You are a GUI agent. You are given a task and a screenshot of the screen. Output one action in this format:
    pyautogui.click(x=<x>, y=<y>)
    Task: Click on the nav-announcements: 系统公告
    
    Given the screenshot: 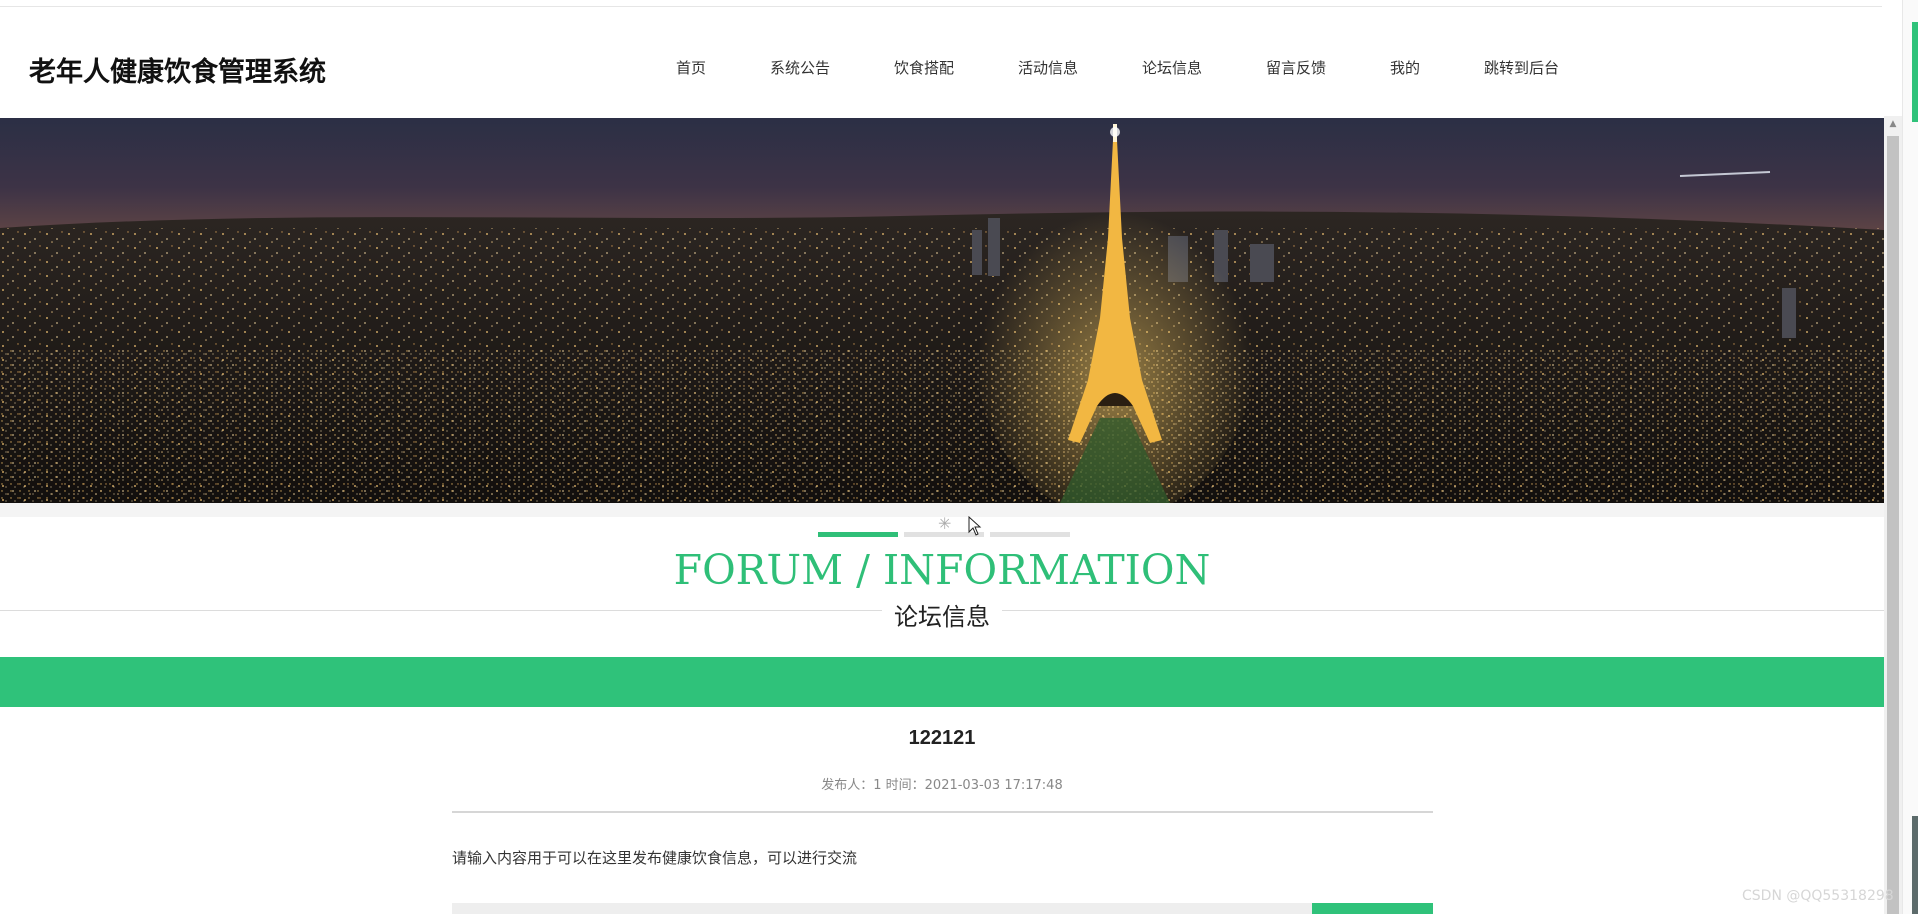 What is the action you would take?
    pyautogui.click(x=800, y=67)
    